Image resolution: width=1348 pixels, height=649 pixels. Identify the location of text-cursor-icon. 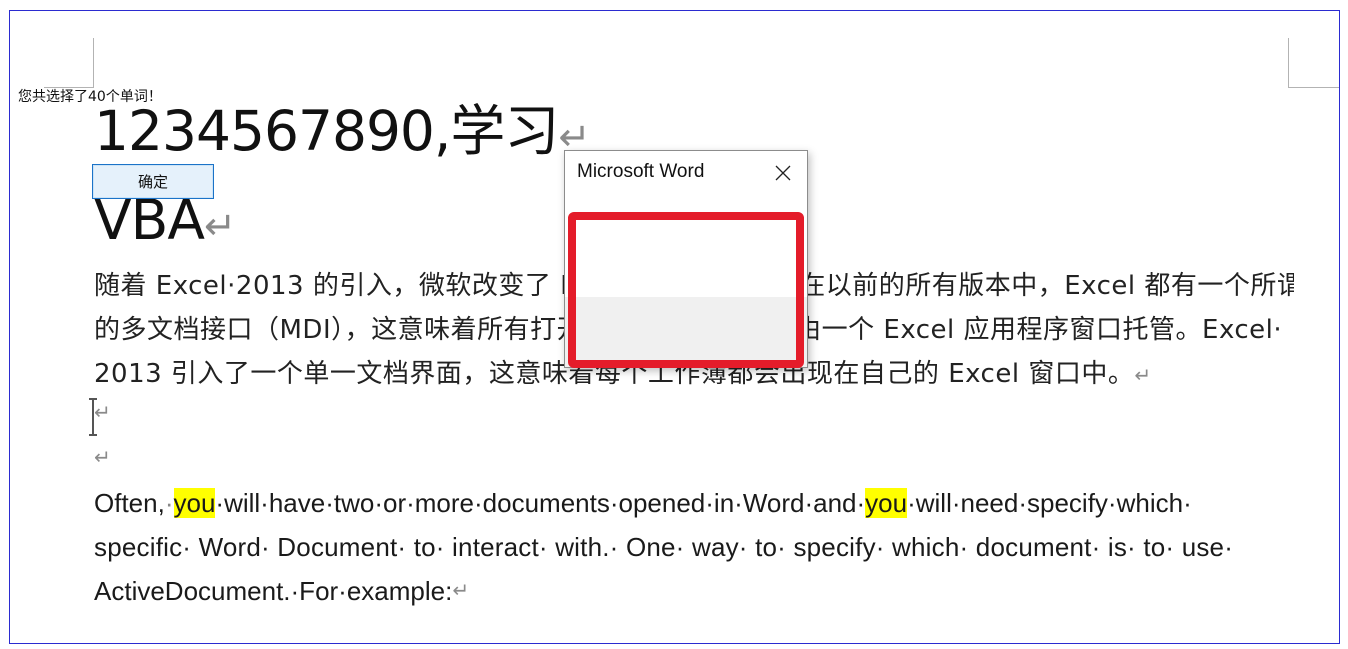
(93, 417).